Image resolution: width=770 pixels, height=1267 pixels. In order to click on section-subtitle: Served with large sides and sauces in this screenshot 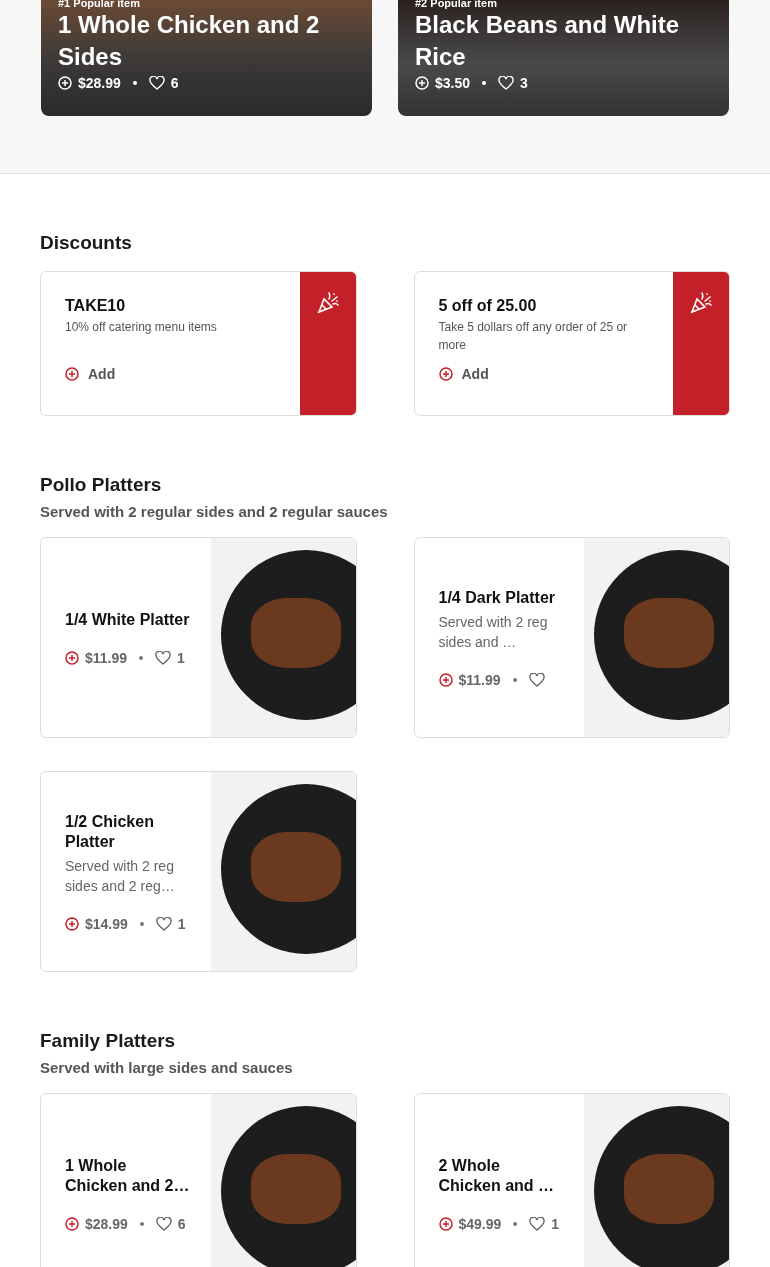, I will do `click(167, 1068)`.